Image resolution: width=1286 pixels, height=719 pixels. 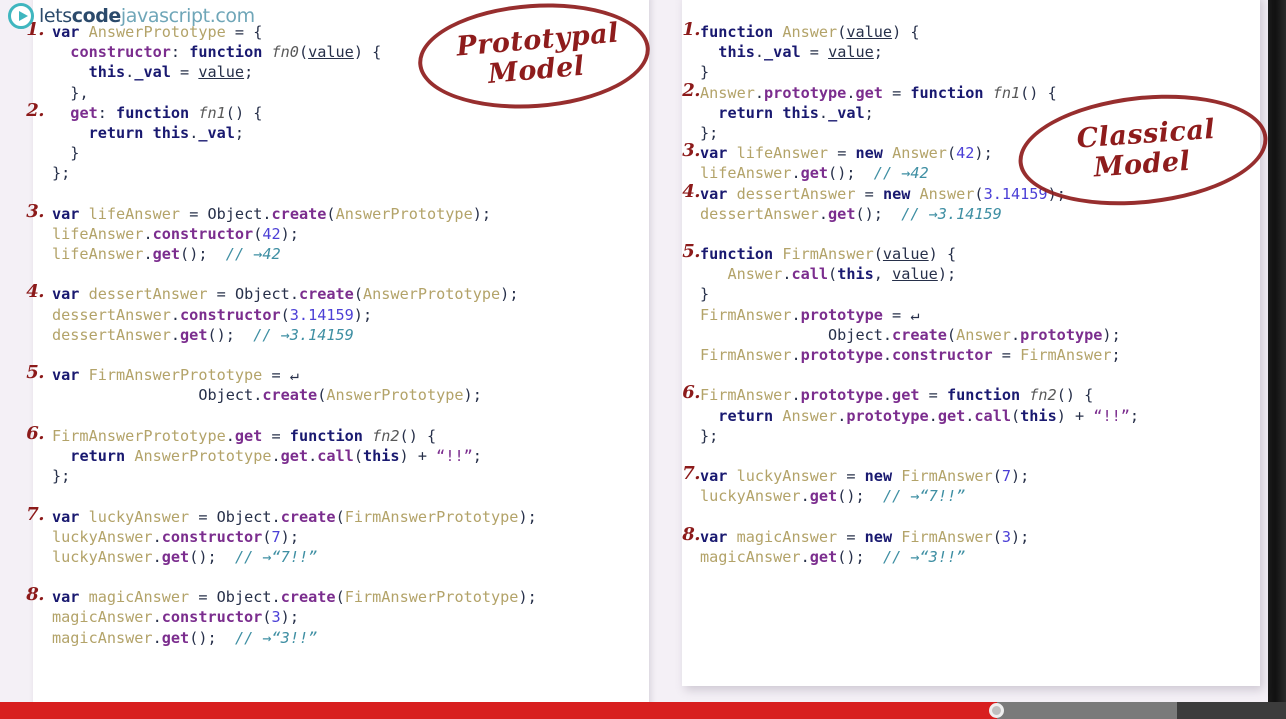 I want to click on code-line-text: function FirmAnswer(value) {, so click(x=828, y=254).